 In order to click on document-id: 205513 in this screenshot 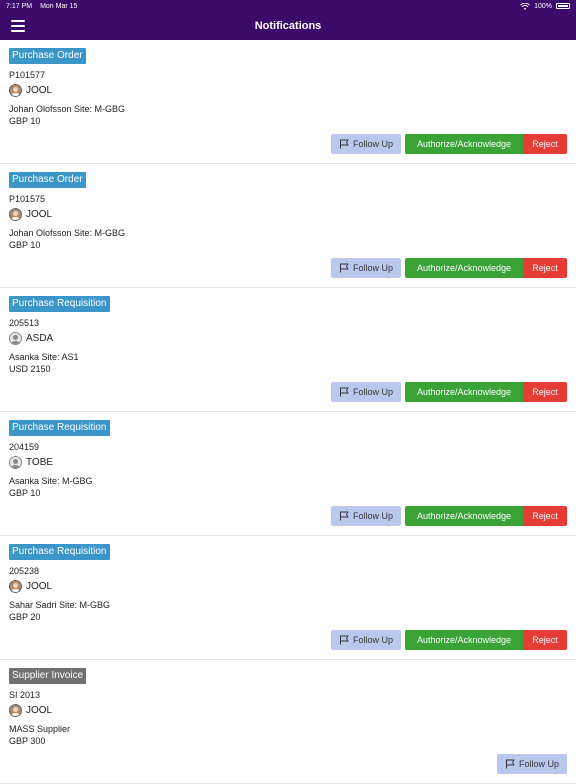, I will do `click(24, 323)`.